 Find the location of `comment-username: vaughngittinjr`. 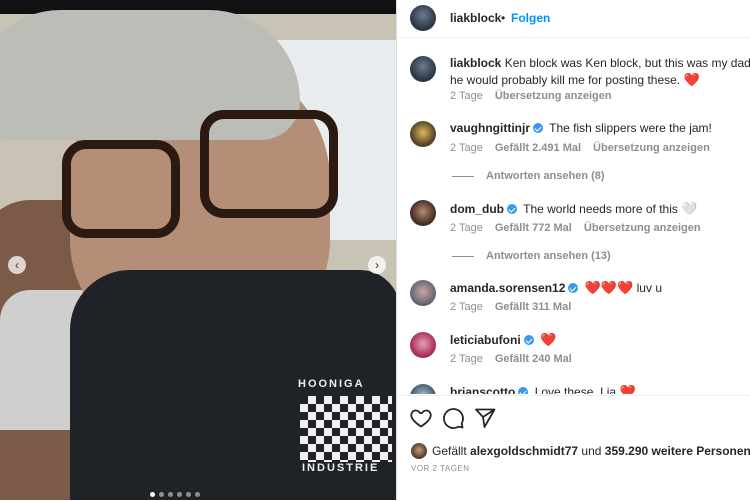

comment-username: vaughngittinjr is located at coordinates (490, 128).